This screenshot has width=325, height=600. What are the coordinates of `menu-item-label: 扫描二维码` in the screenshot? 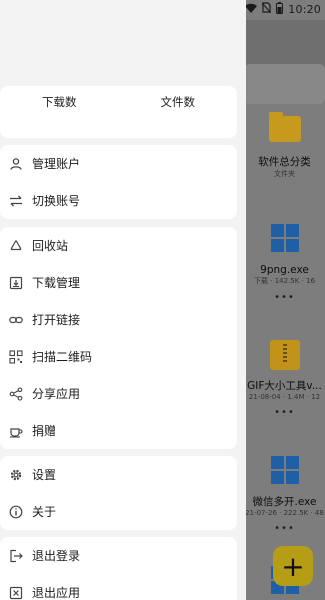 It's located at (62, 357).